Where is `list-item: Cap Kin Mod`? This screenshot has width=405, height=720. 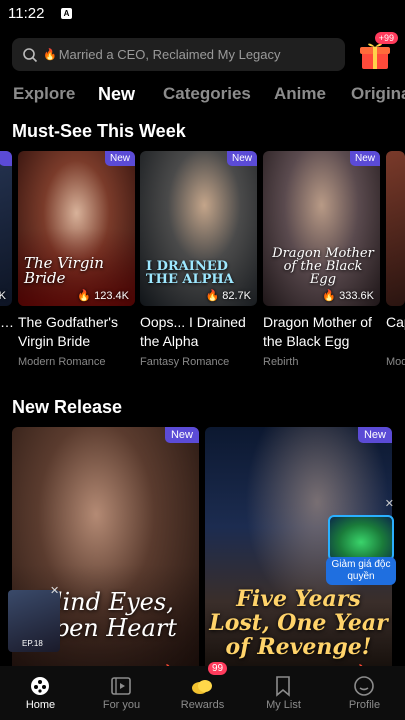 list-item: Cap Kin Mod is located at coordinates (395, 261).